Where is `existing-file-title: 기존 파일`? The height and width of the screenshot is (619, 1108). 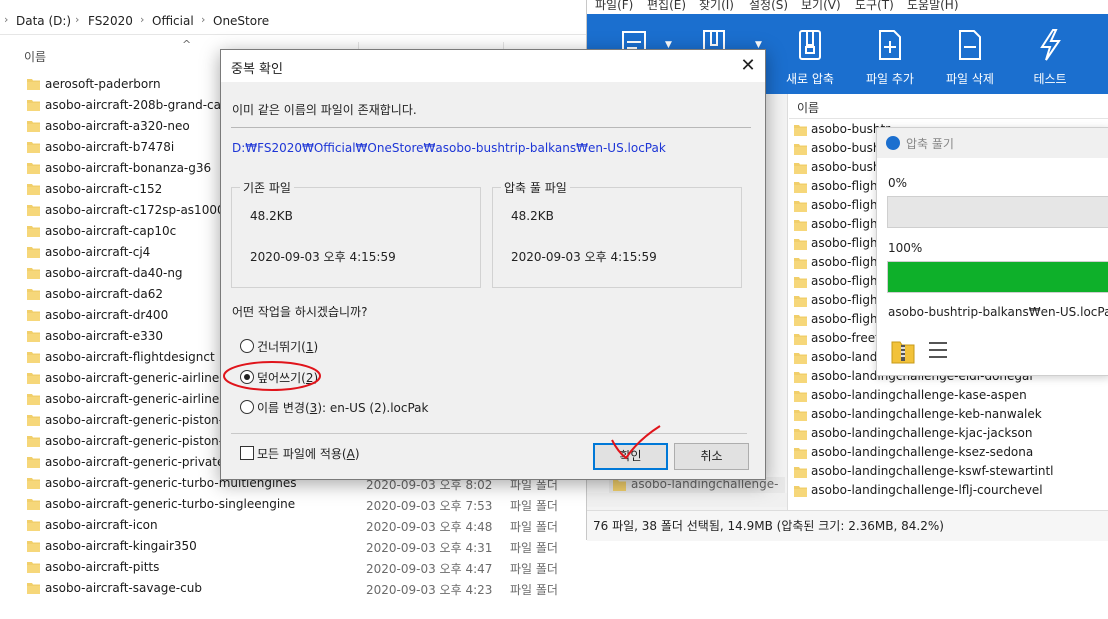 existing-file-title: 기존 파일 is located at coordinates (267, 187).